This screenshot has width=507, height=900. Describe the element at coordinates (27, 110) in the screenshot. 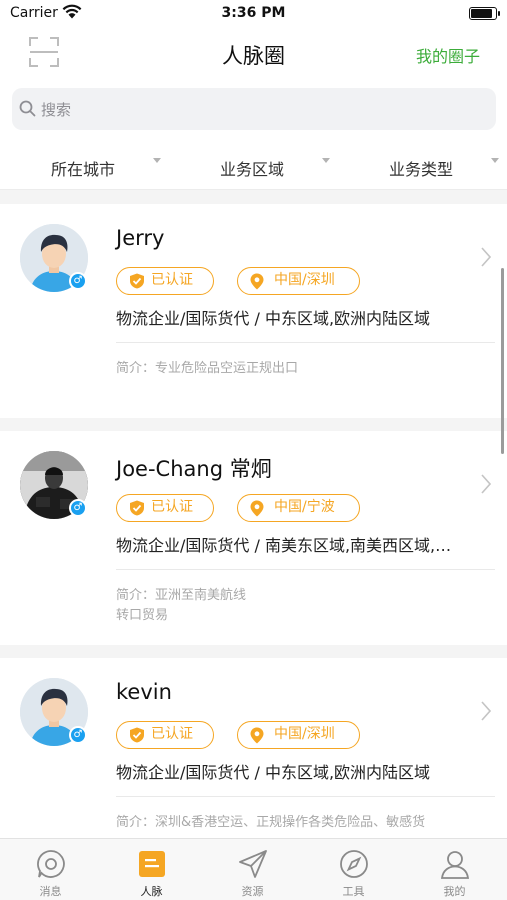

I see `search-icon` at that location.